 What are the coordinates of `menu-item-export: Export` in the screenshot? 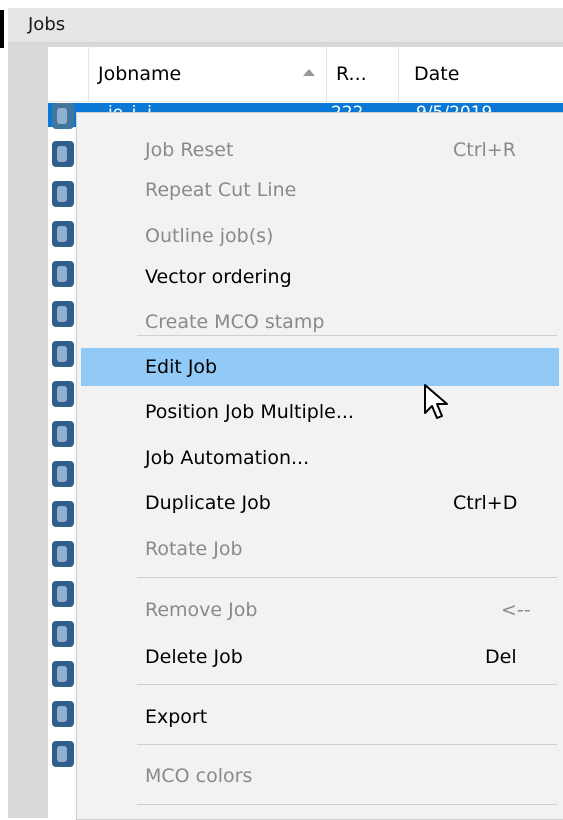 It's located at (320, 717).